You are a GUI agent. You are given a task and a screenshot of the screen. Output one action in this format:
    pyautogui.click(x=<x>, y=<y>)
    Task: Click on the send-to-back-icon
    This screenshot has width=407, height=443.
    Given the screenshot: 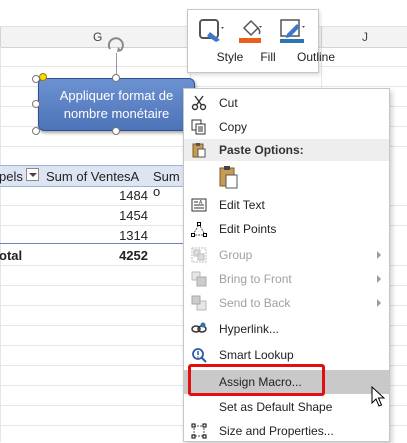 What is the action you would take?
    pyautogui.click(x=199, y=303)
    